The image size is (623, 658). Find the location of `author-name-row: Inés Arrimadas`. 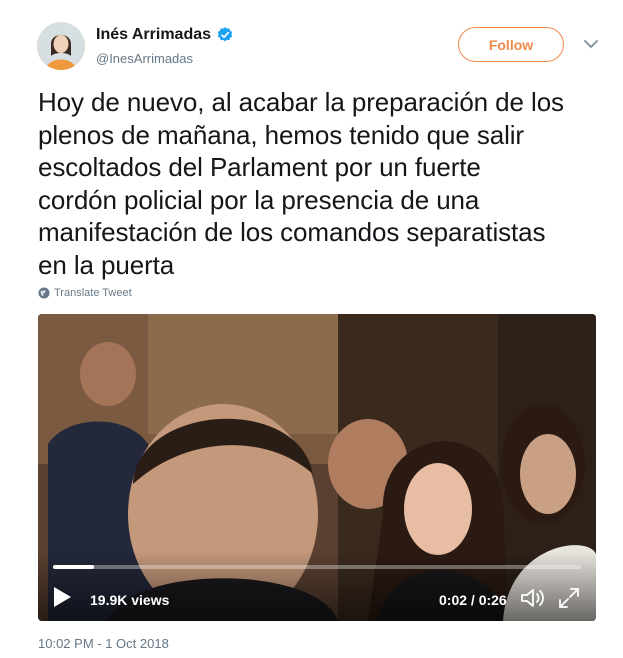

author-name-row: Inés Arrimadas is located at coordinates (165, 35).